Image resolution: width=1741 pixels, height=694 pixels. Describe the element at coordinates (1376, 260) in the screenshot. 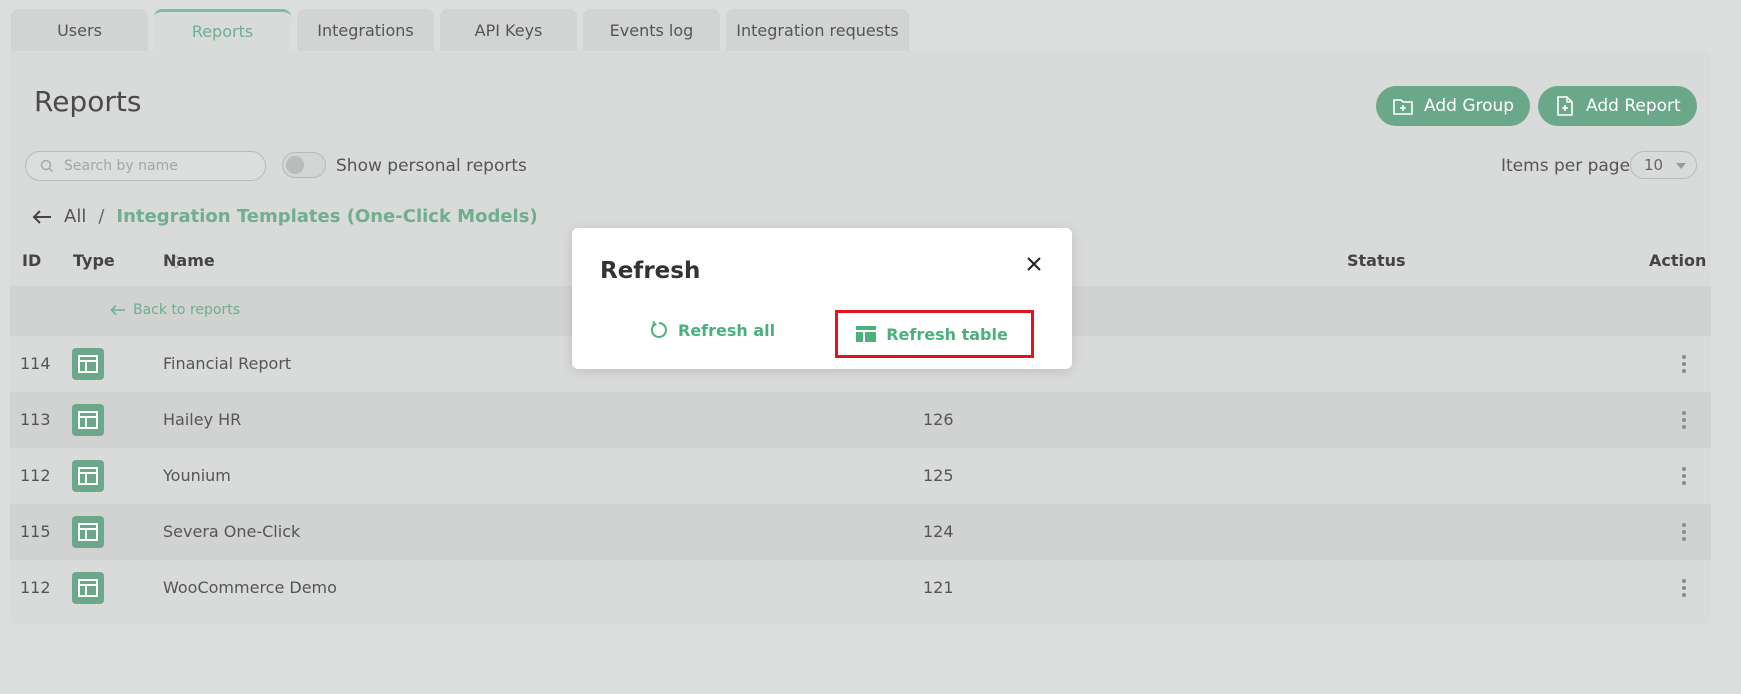

I see `header-status: Status` at that location.